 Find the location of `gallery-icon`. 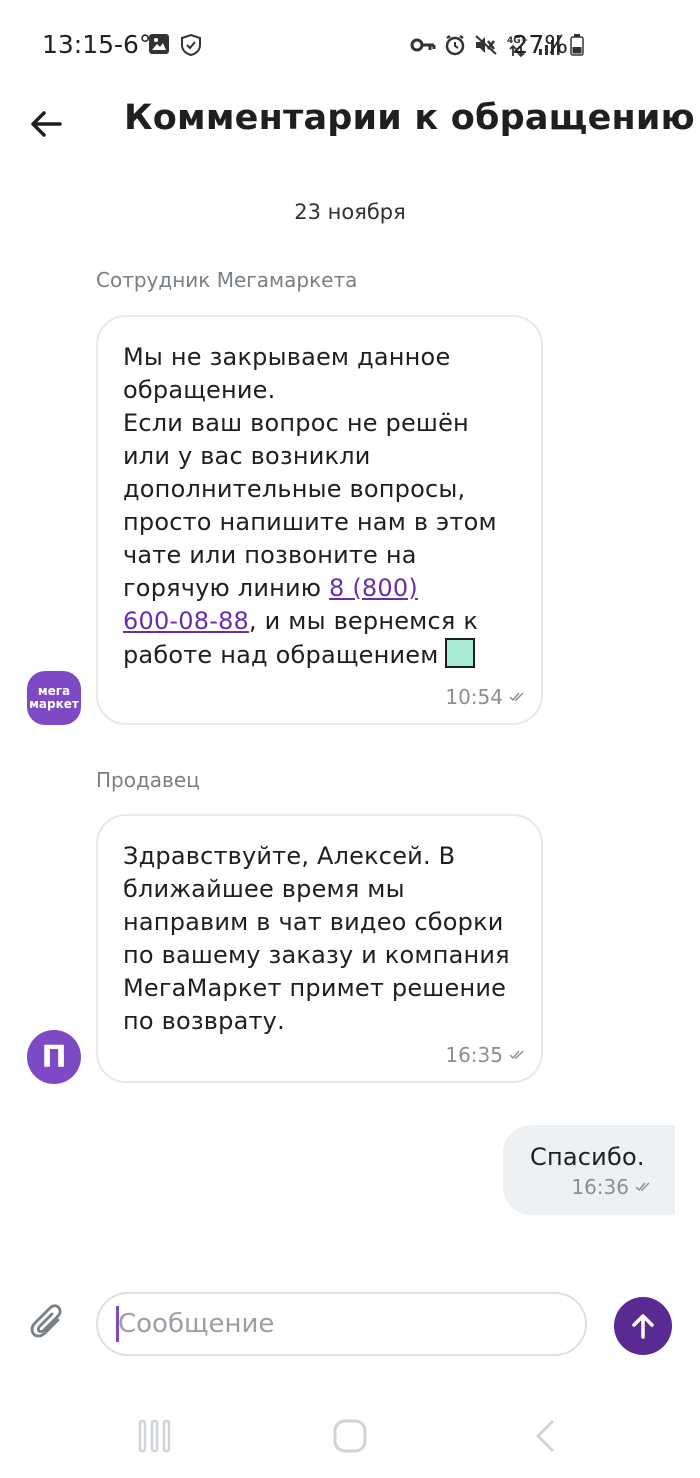

gallery-icon is located at coordinates (159, 47).